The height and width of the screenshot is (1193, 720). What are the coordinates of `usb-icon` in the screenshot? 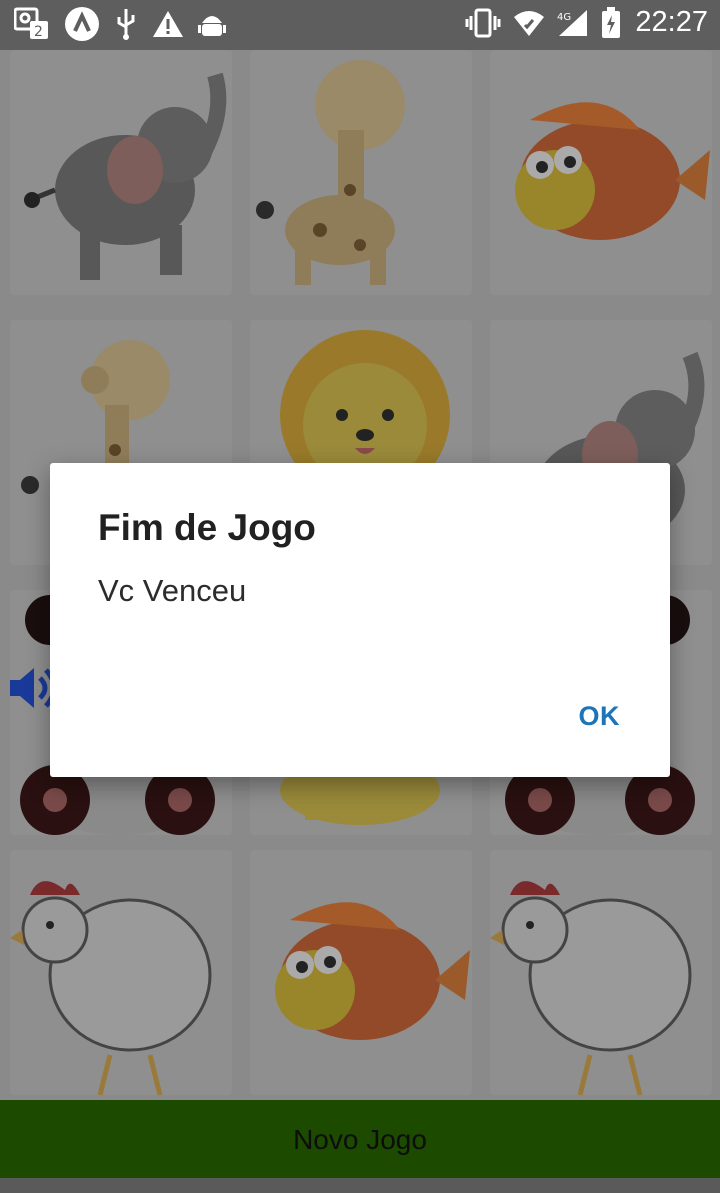 It's located at (126, 24).